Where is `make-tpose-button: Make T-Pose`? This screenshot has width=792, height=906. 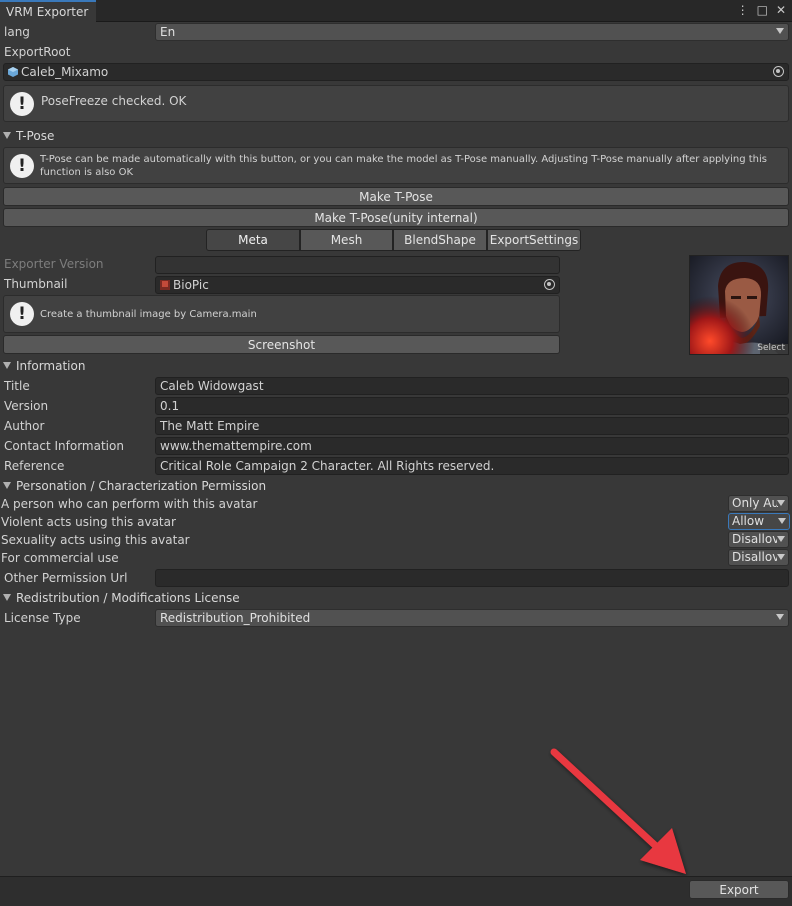 make-tpose-button: Make T-Pose is located at coordinates (396, 196).